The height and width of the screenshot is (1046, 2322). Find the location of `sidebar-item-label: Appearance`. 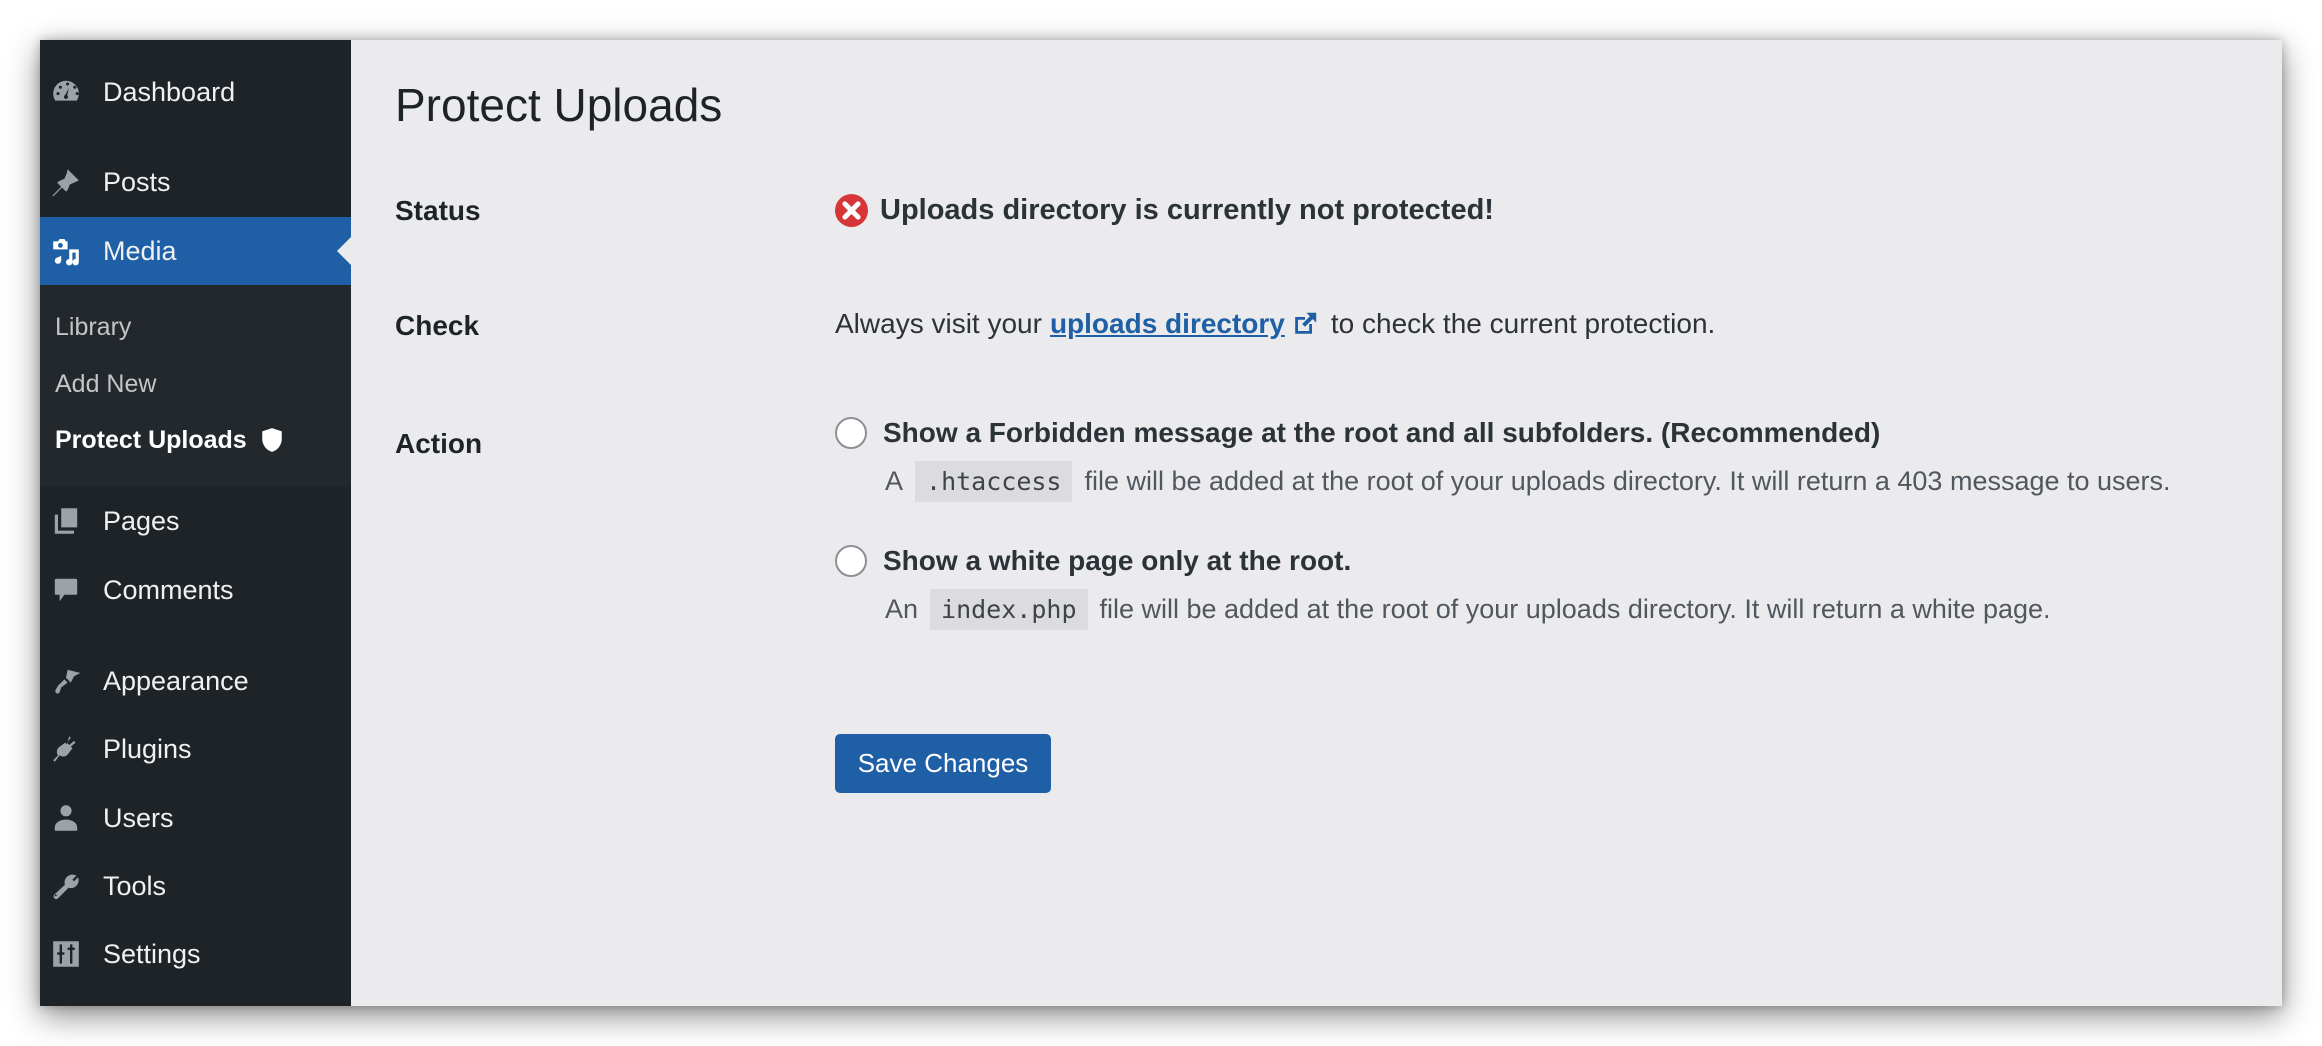

sidebar-item-label: Appearance is located at coordinates (176, 680).